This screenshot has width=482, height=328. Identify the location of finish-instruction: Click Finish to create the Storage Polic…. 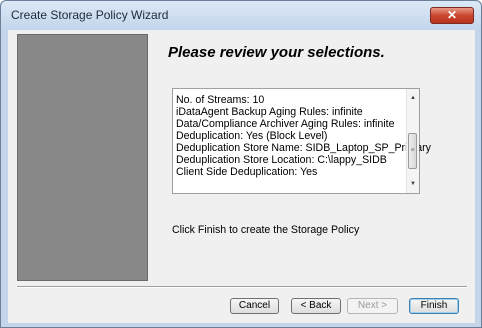
(266, 230).